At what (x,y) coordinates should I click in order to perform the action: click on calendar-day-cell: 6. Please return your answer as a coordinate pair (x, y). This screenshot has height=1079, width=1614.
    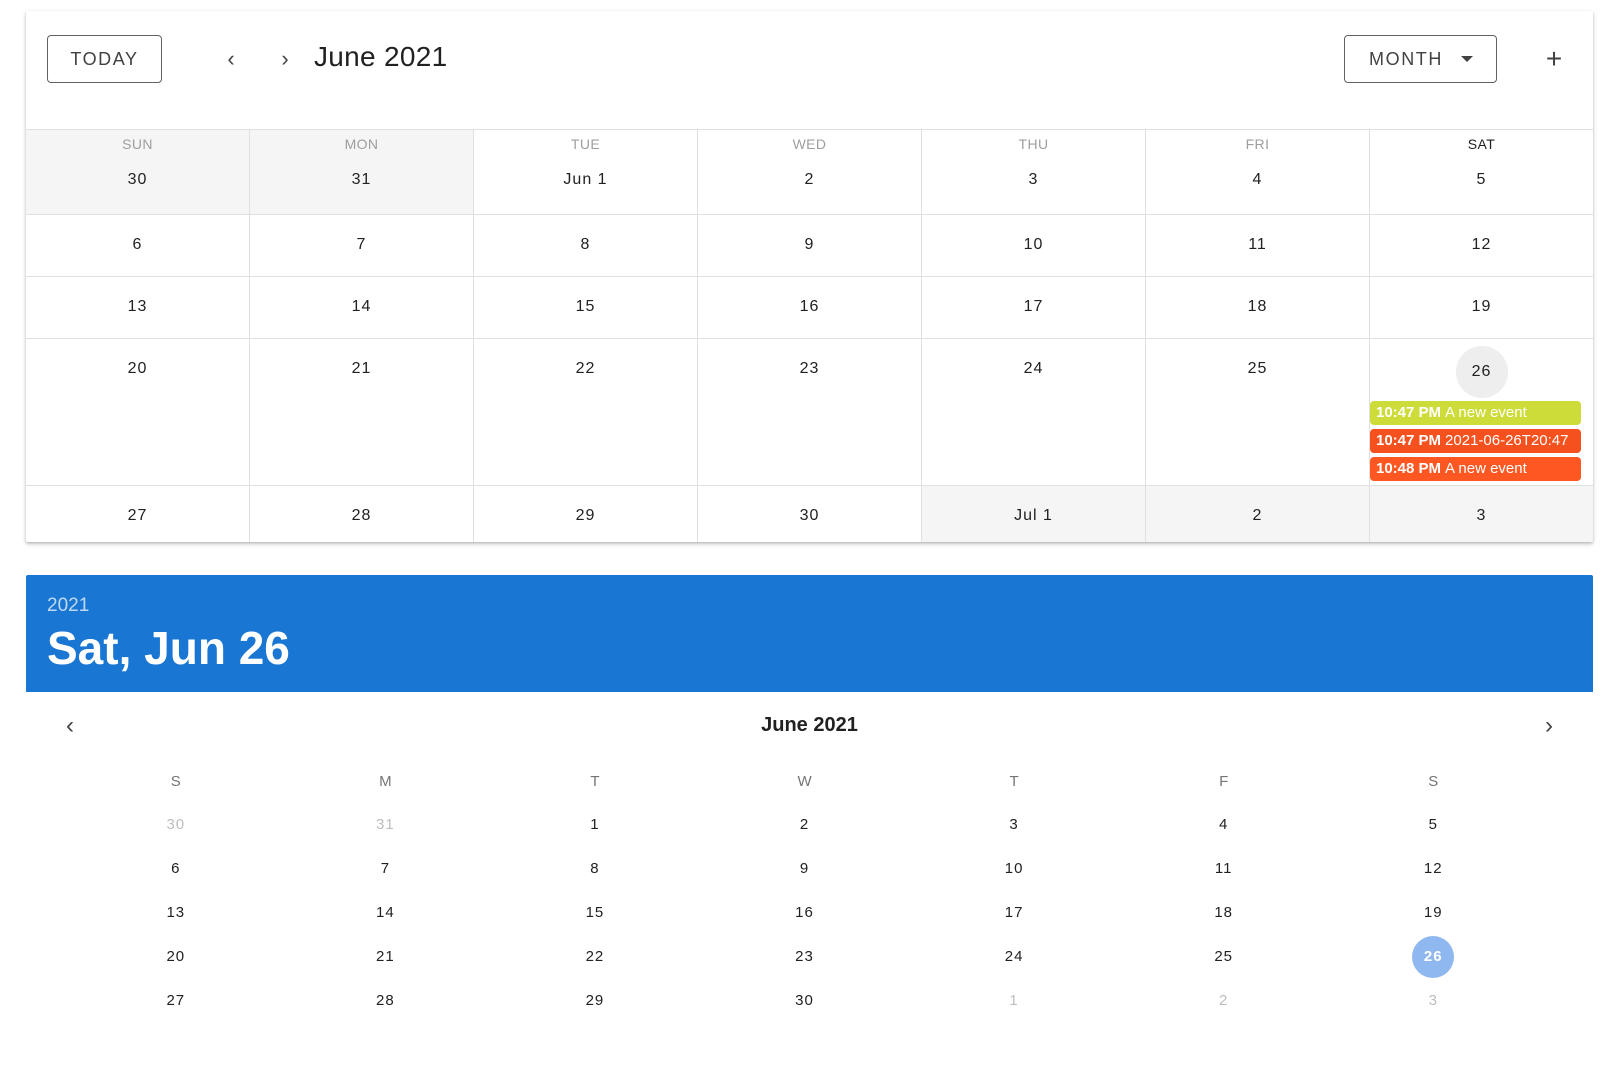
    Looking at the image, I should click on (138, 245).